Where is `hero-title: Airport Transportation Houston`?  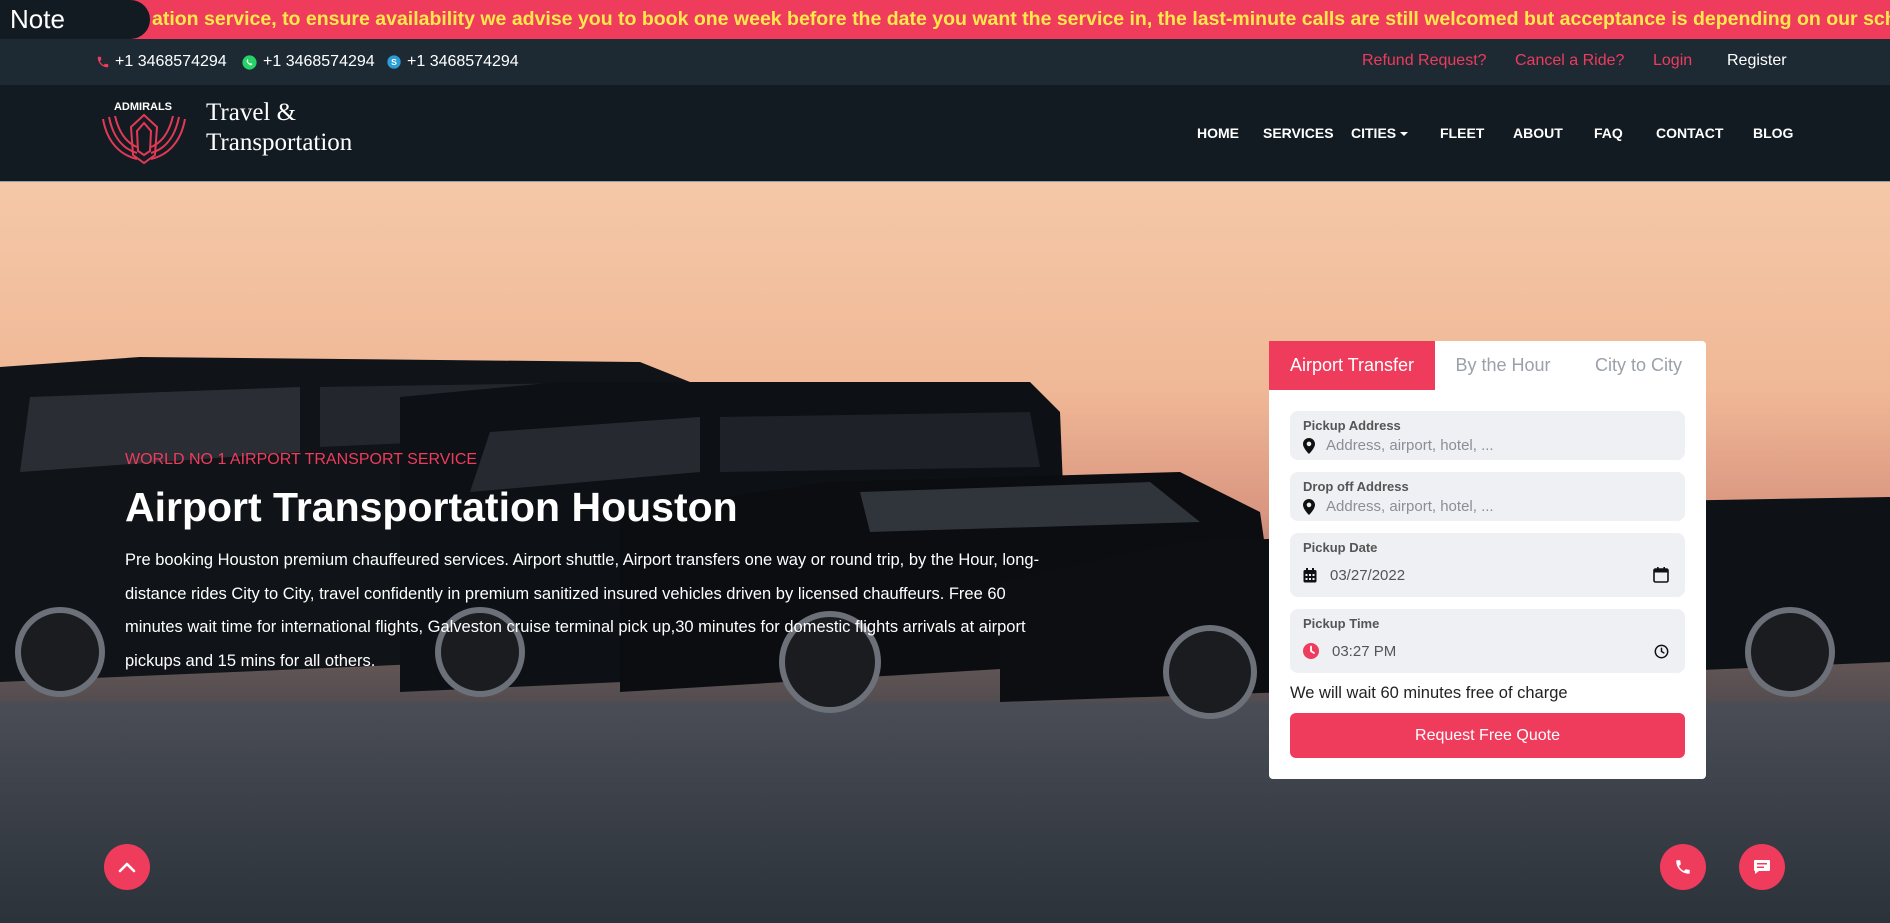
hero-title: Airport Transportation Houston is located at coordinates (431, 507).